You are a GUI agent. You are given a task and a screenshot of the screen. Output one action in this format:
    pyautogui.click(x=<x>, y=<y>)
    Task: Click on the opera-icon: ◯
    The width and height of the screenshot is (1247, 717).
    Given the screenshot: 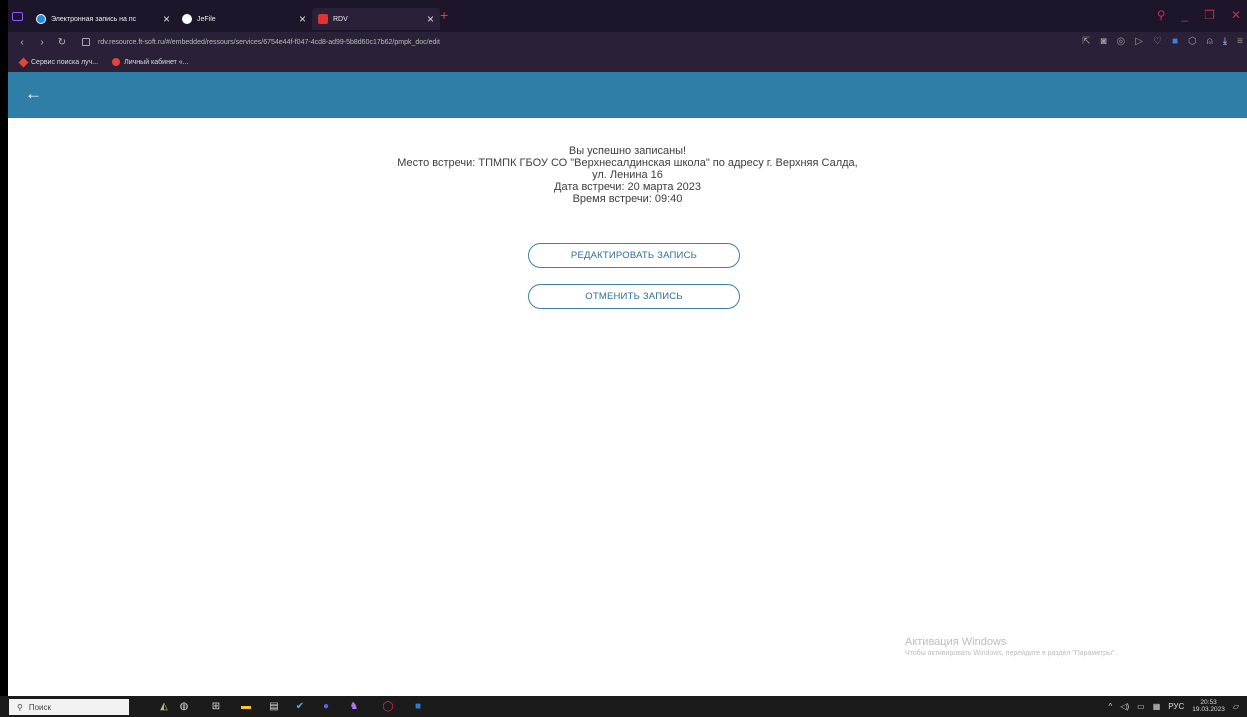 What is the action you would take?
    pyautogui.click(x=388, y=706)
    